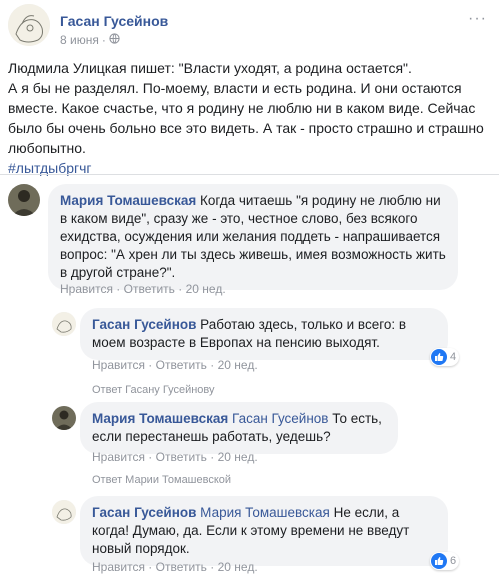 The width and height of the screenshot is (499, 580). Describe the element at coordinates (477, 19) in the screenshot. I see `more-icon: ···` at that location.